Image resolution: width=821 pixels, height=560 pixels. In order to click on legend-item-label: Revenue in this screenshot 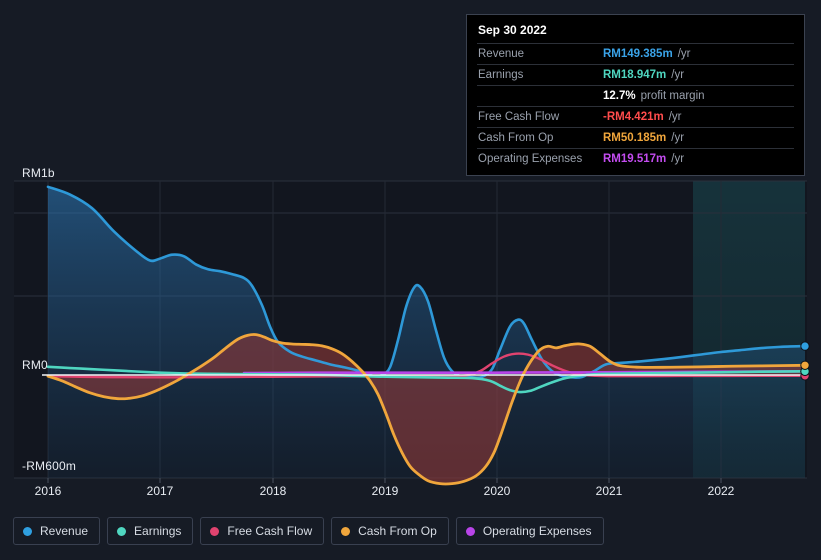, I will do `click(64, 531)`.